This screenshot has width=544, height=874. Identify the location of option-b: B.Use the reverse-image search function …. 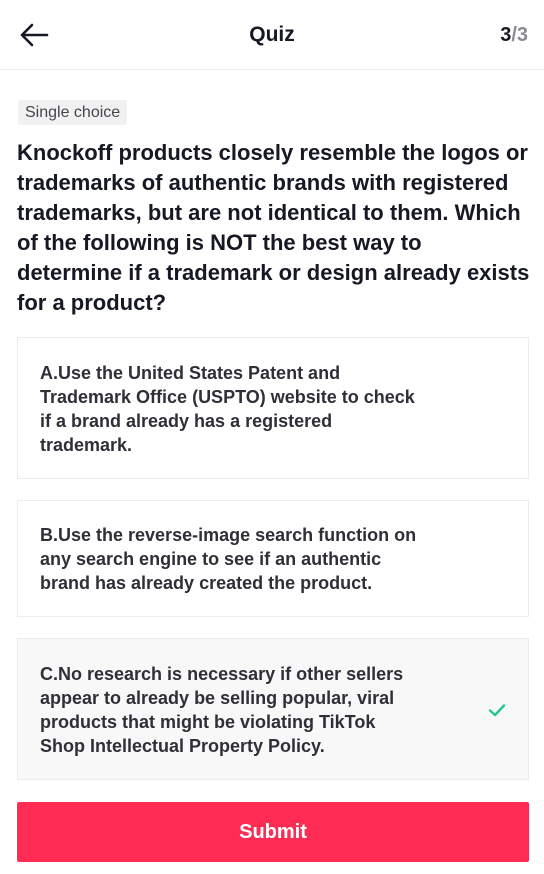
(273, 558).